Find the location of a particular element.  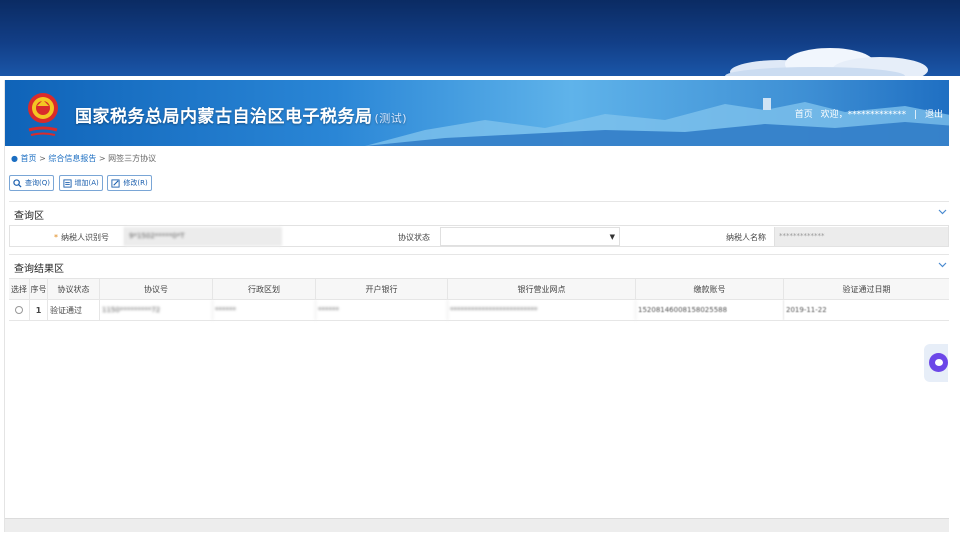

row-account: 15208146008158025588 is located at coordinates (710, 310).